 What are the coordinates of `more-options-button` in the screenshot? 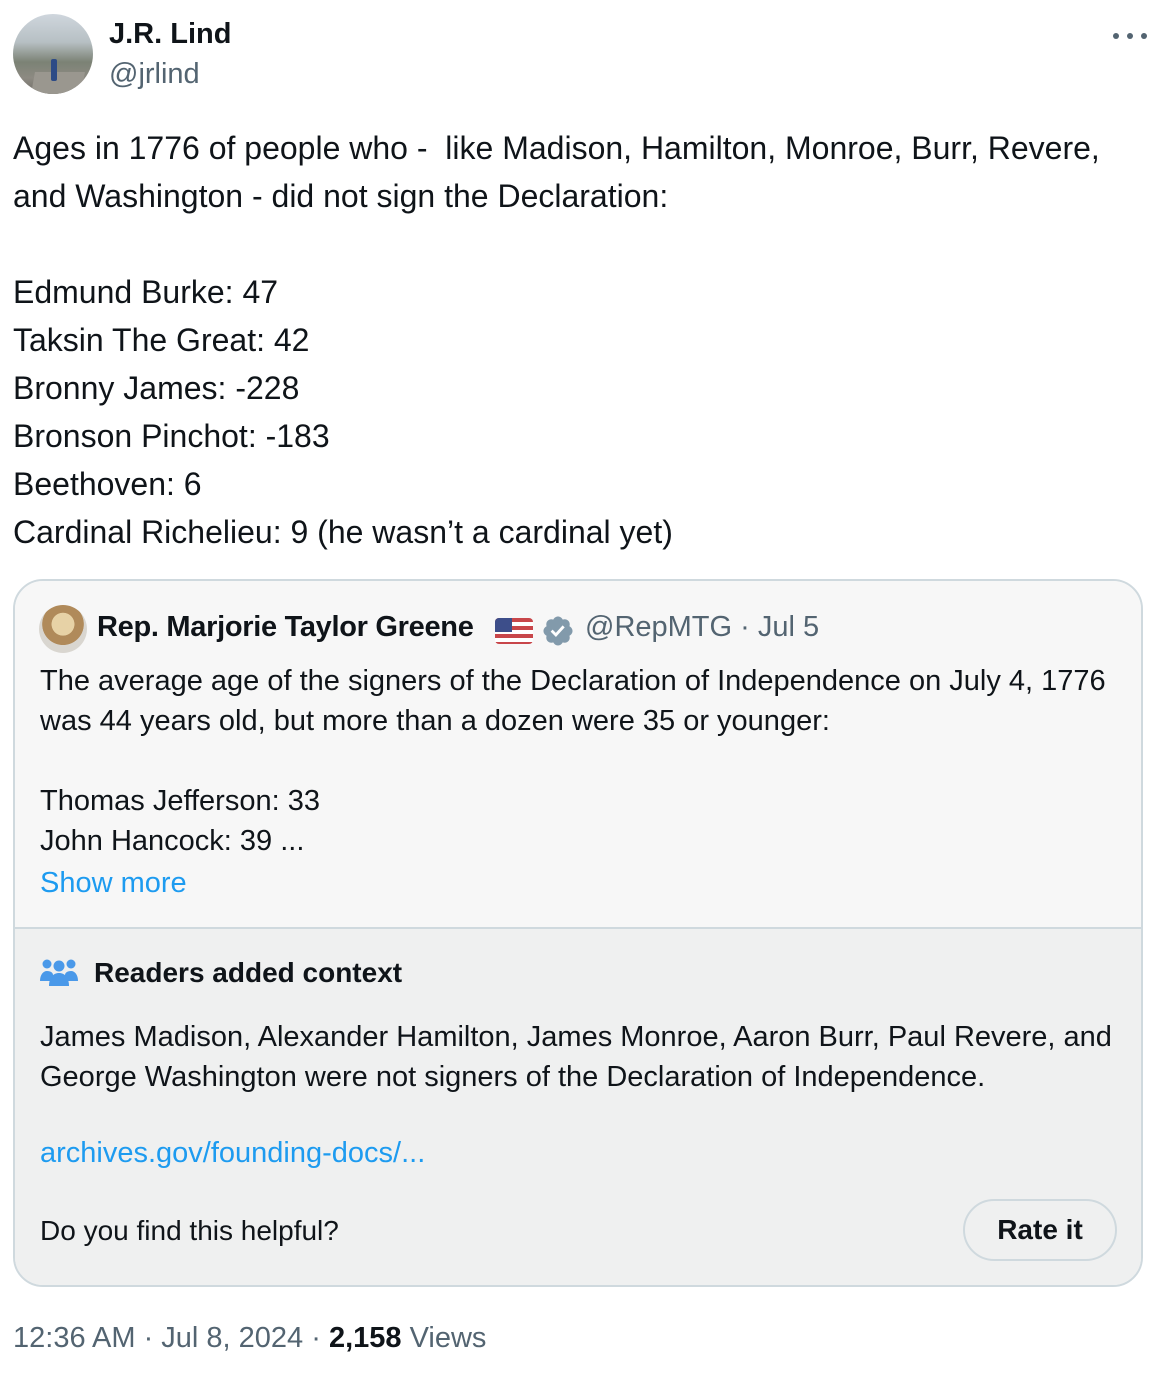 It's located at (1130, 36).